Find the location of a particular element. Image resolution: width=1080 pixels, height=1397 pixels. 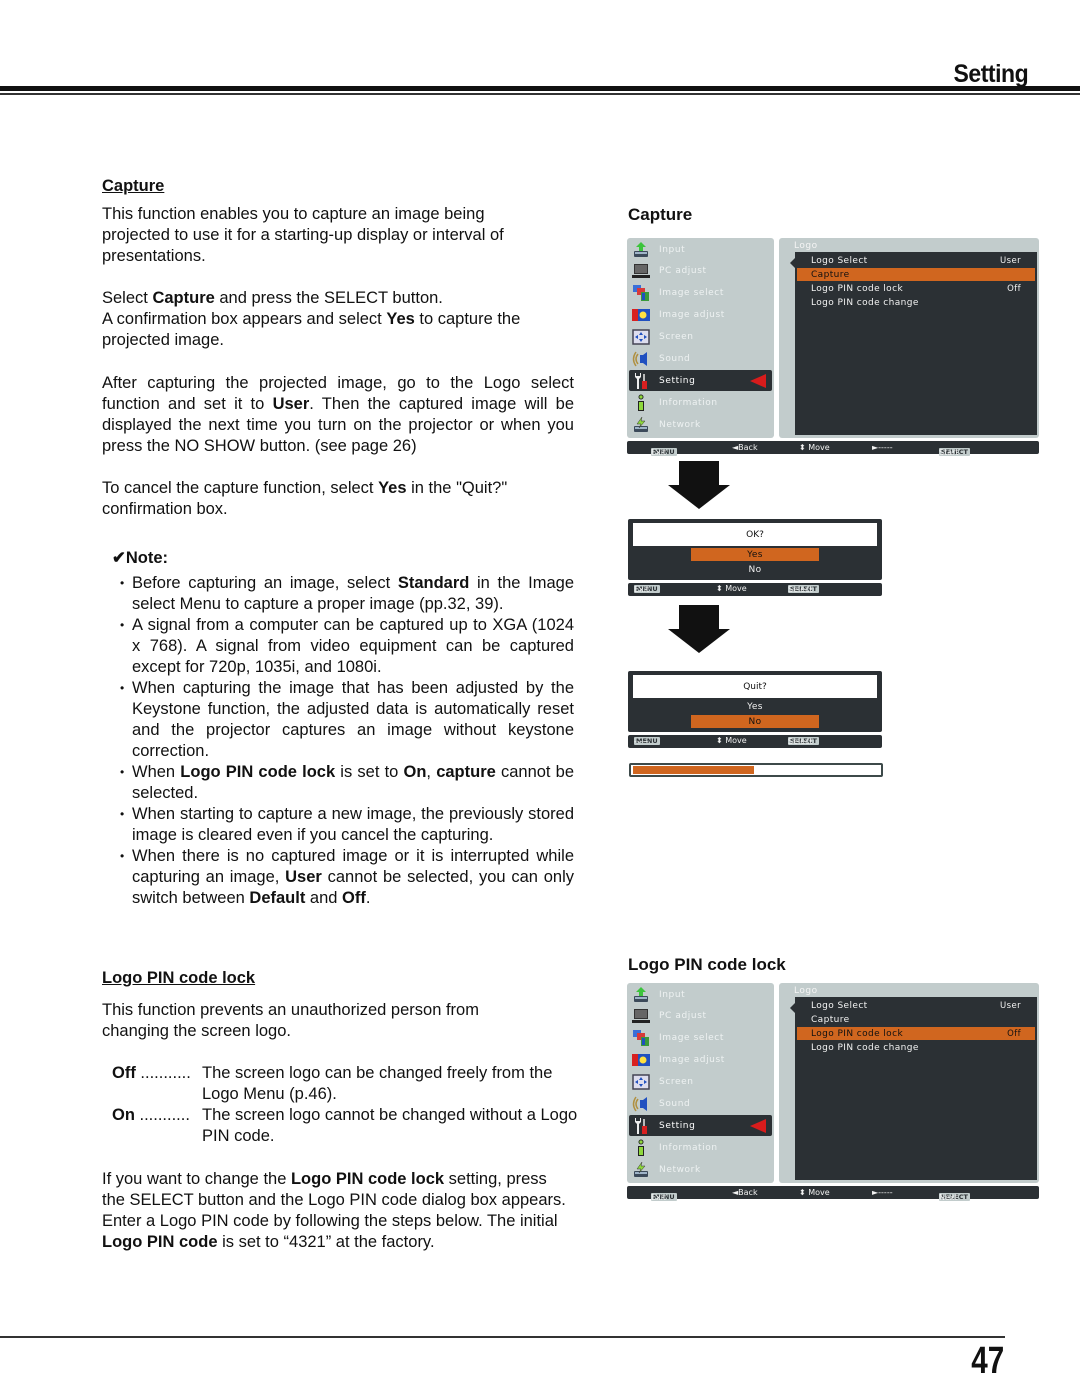

menu-item-label: Logo PIN code lock is located at coordinates (857, 1033).